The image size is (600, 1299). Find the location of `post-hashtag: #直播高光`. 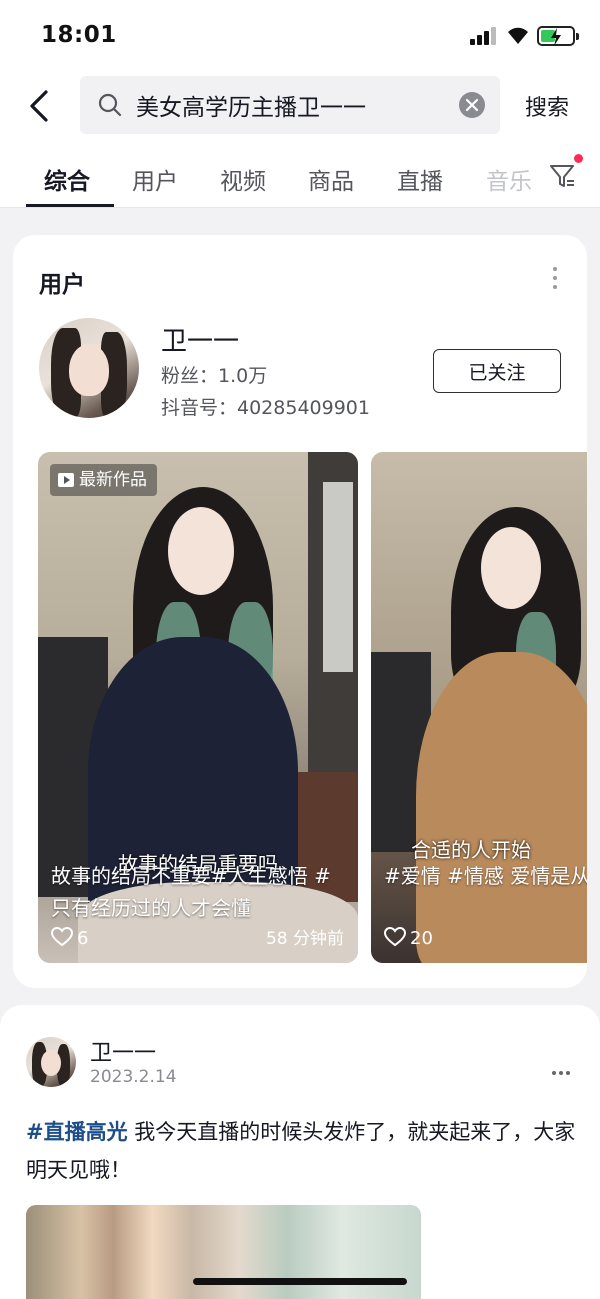

post-hashtag: #直播高光 is located at coordinates (77, 1132).